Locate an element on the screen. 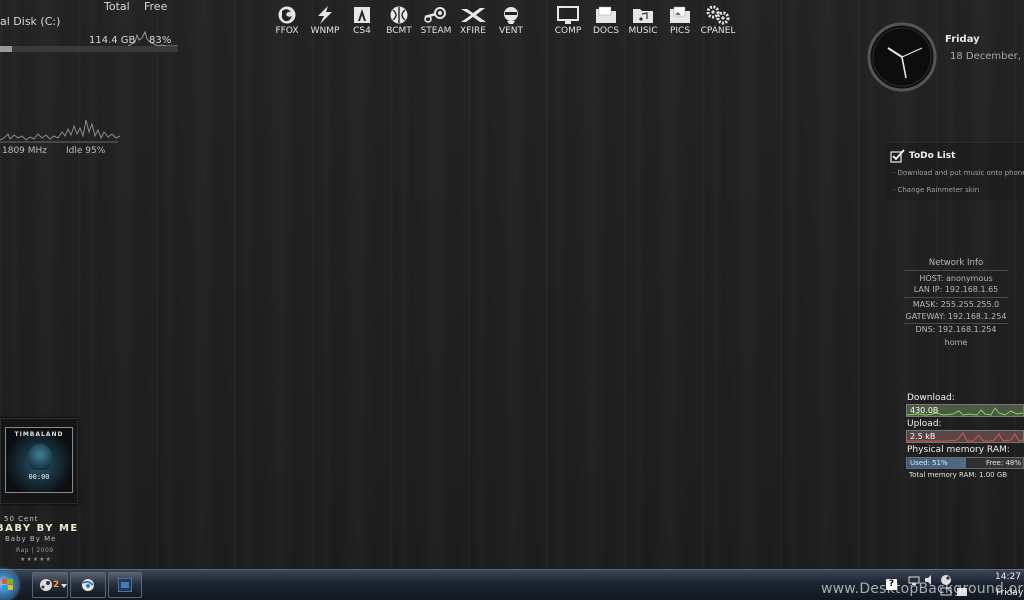  upload-label: Upload: is located at coordinates (924, 424).